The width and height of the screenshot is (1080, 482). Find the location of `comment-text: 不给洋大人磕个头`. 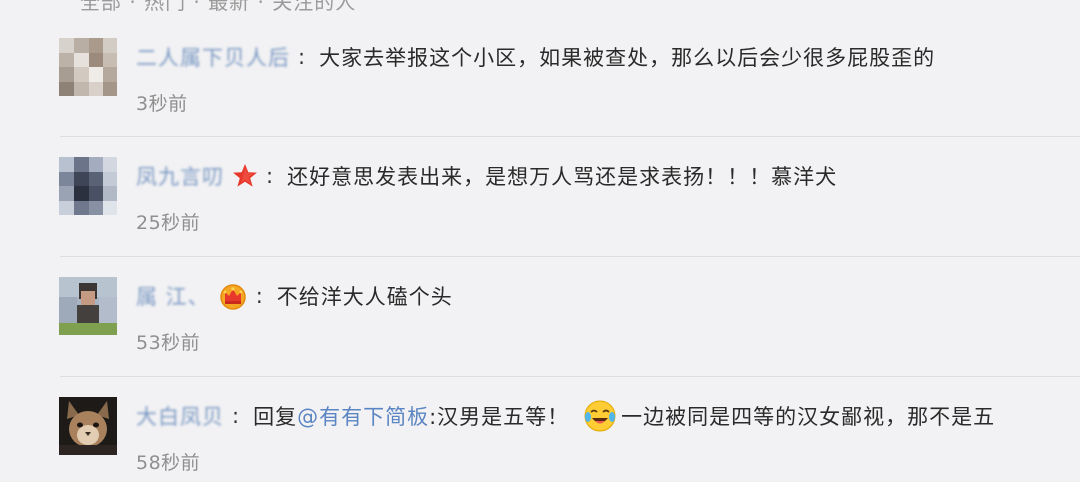

comment-text: 不给洋大人磕个头 is located at coordinates (364, 297).